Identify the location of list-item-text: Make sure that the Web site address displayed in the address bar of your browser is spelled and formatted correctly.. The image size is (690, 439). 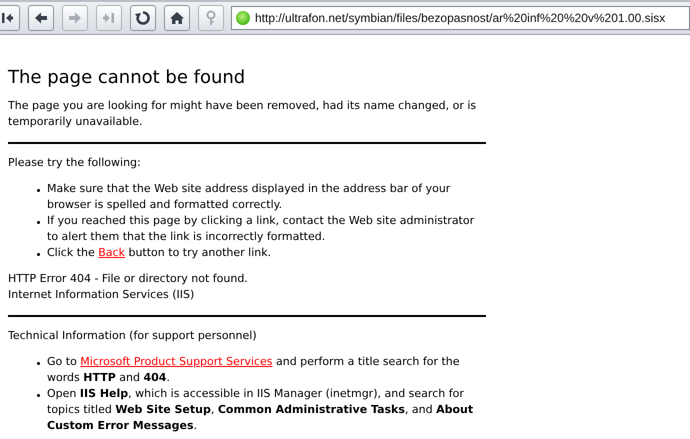
(249, 197).